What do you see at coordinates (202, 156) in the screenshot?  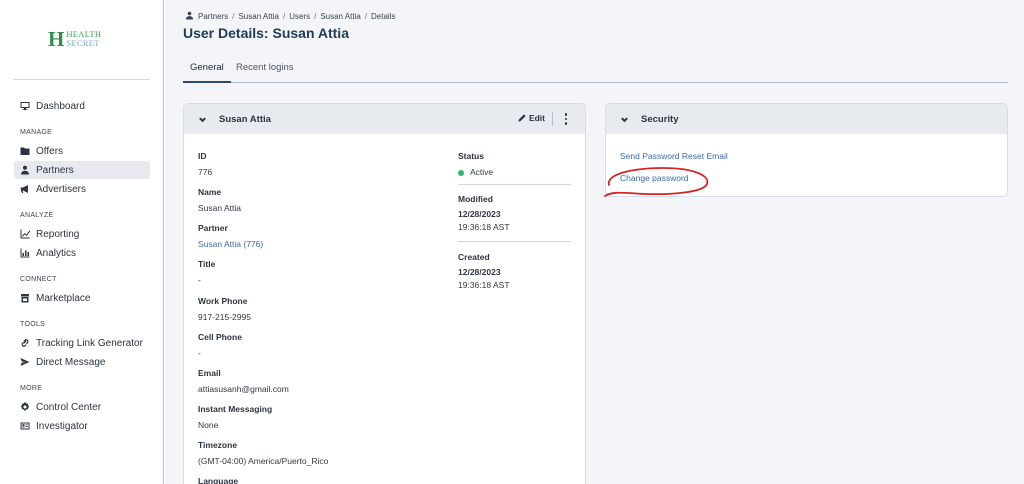 I see `field-label: ID` at bounding box center [202, 156].